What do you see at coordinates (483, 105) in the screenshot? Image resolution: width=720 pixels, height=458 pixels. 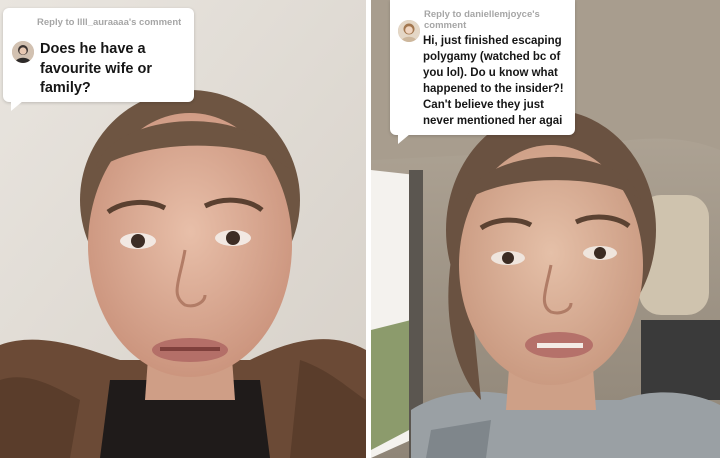 I see `comment-line: Can't believe they just` at bounding box center [483, 105].